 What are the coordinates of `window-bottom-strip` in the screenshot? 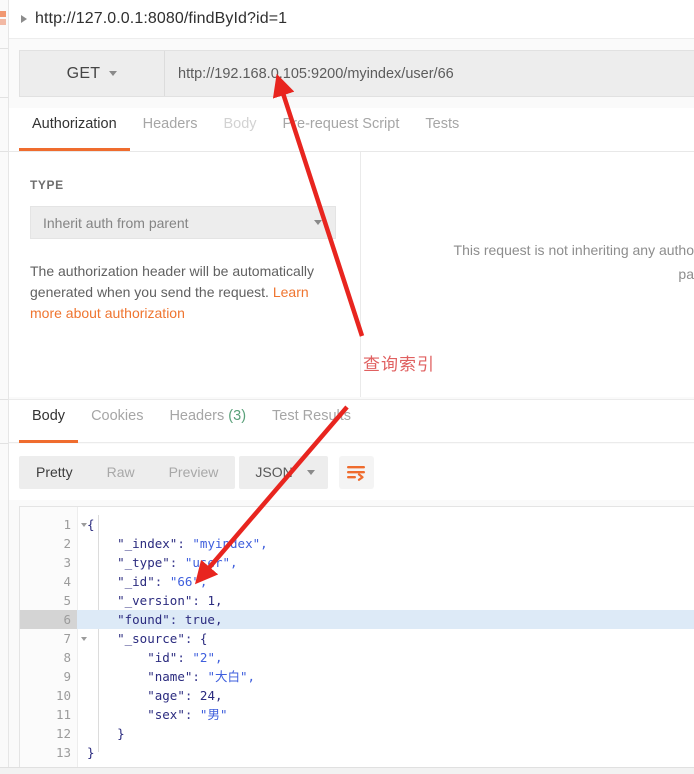 It's located at (347, 770).